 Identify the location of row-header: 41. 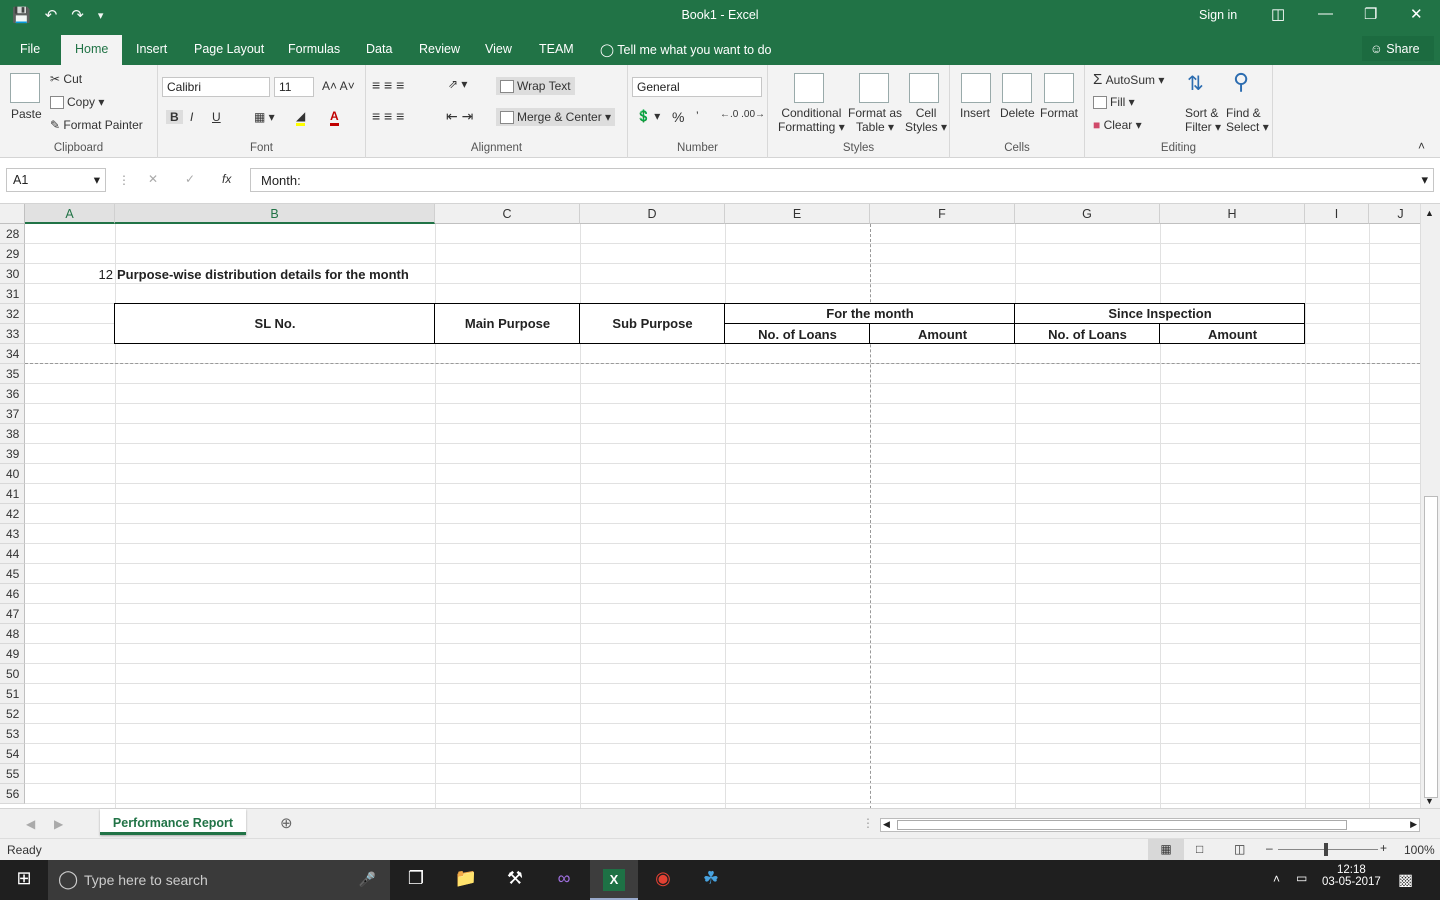
(12, 494).